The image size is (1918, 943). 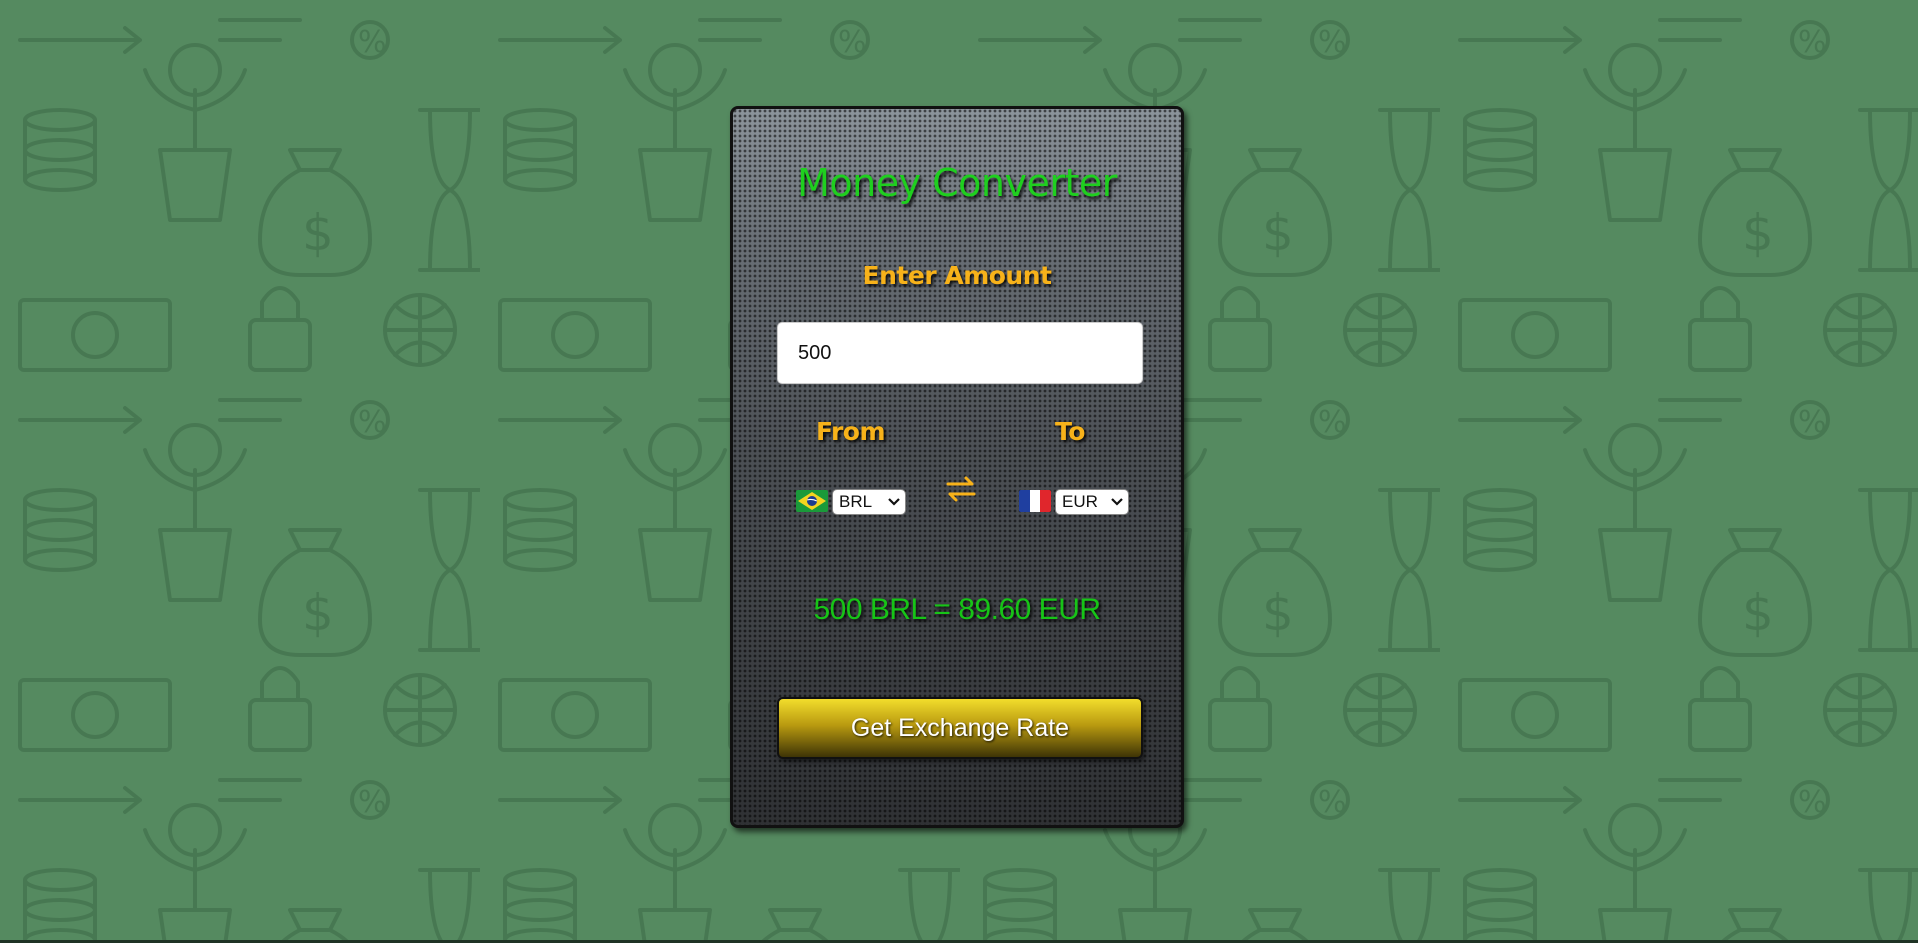 What do you see at coordinates (960, 728) in the screenshot?
I see `get-exchange-rate-button: Get Exchange Rate` at bounding box center [960, 728].